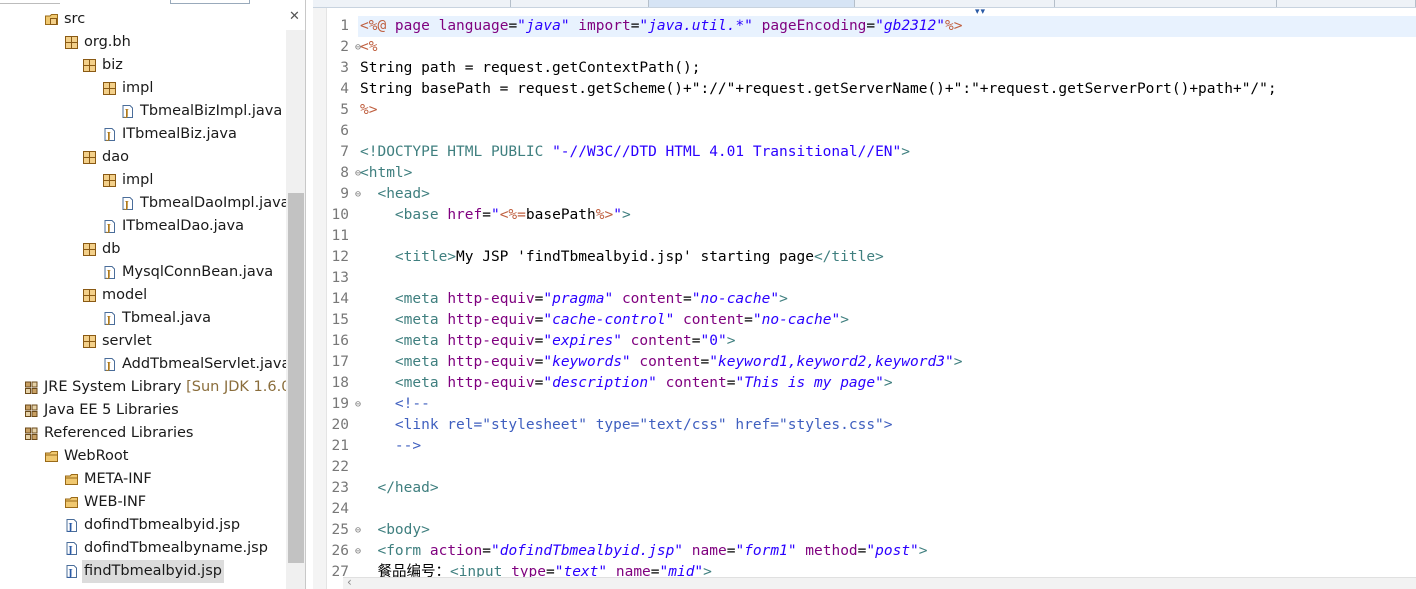  I want to click on tree-item: biz, so click(143, 65).